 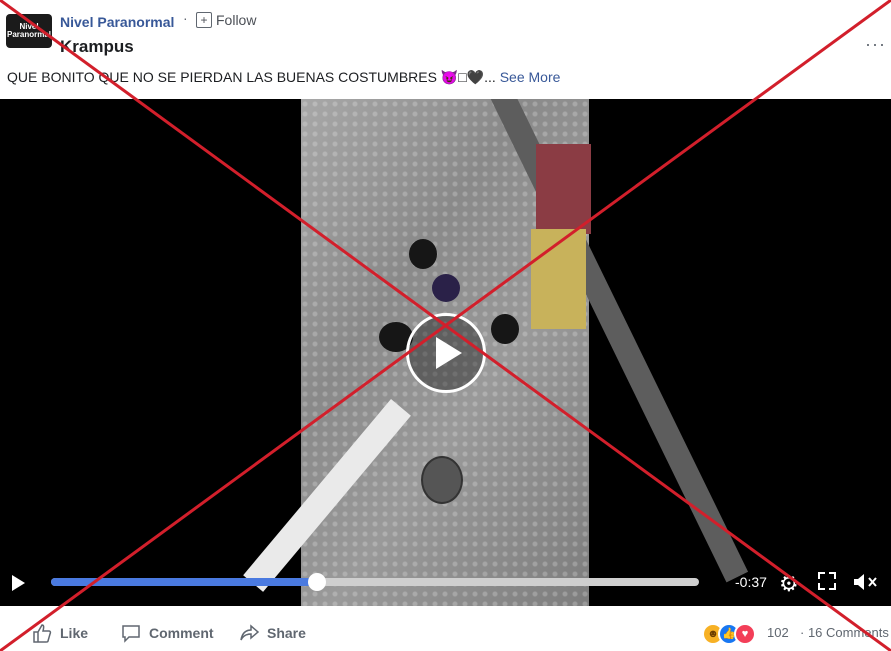 I want to click on share-button: Share, so click(x=272, y=633).